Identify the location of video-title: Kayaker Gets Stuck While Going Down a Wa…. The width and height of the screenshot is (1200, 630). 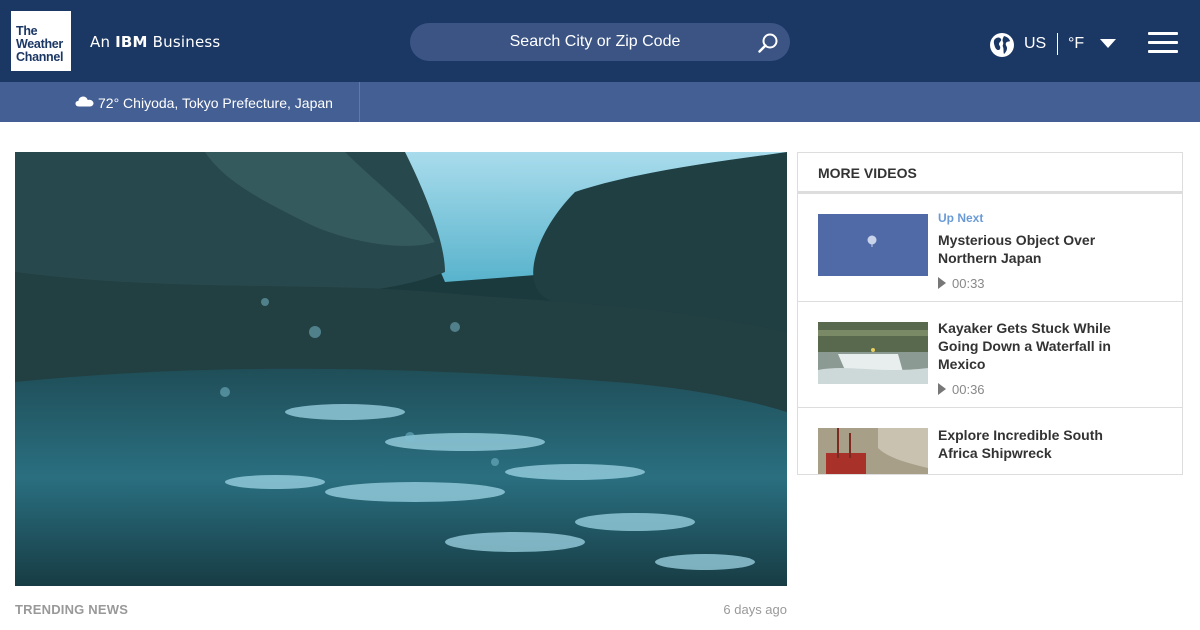
(1038, 346).